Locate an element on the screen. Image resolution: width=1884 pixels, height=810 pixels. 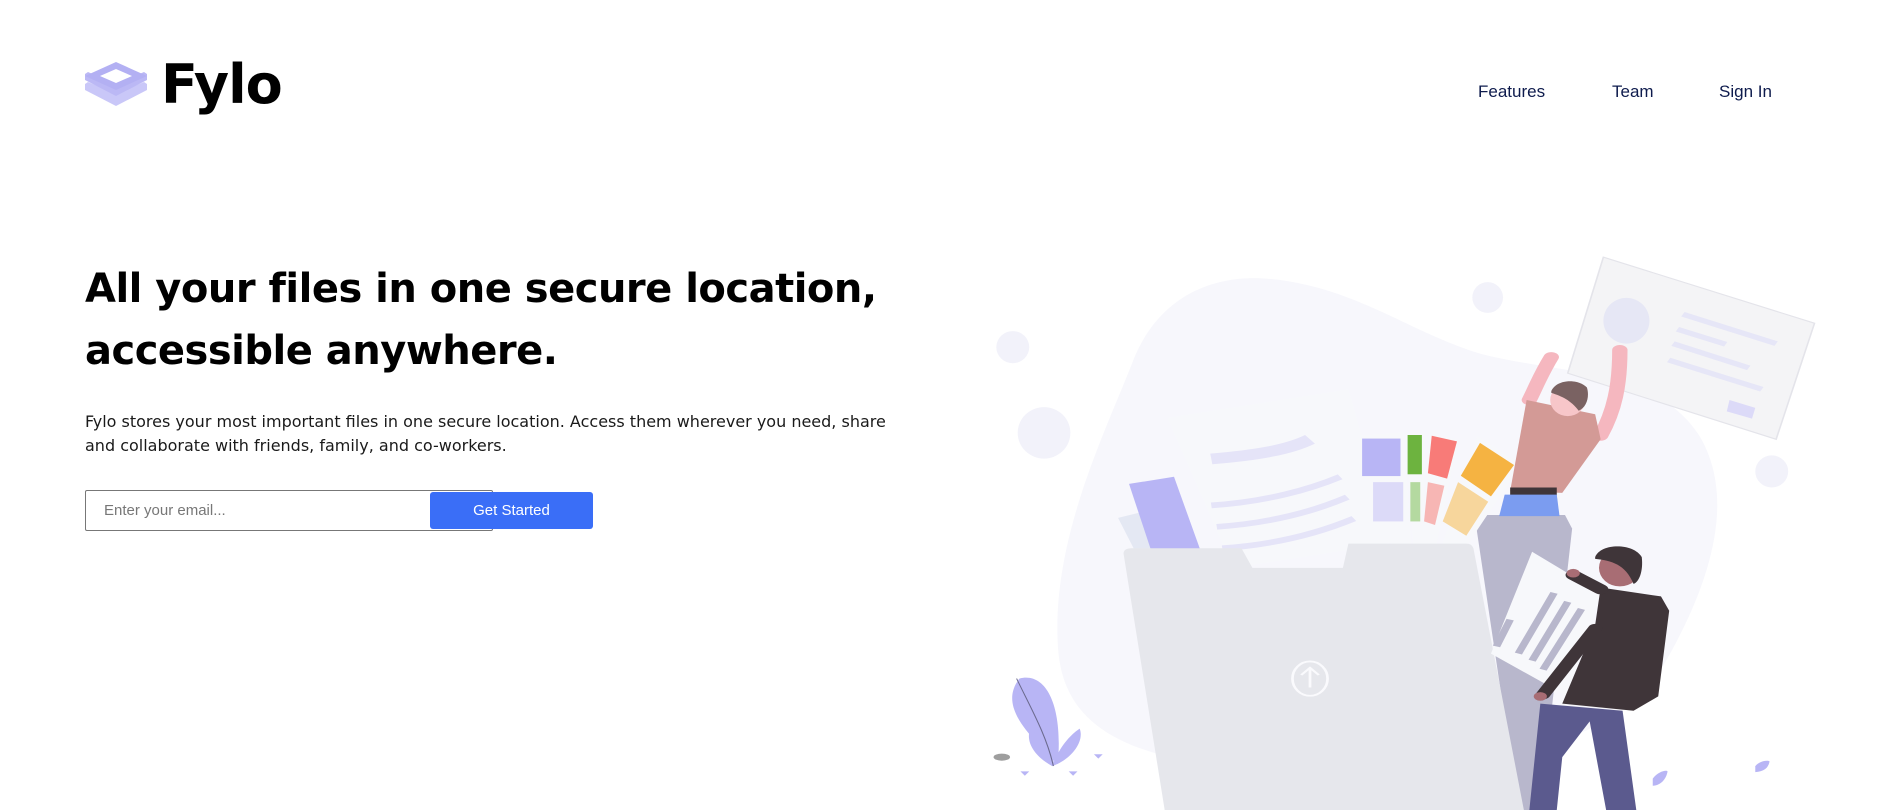
get-started-button: Get Started is located at coordinates (511, 510).